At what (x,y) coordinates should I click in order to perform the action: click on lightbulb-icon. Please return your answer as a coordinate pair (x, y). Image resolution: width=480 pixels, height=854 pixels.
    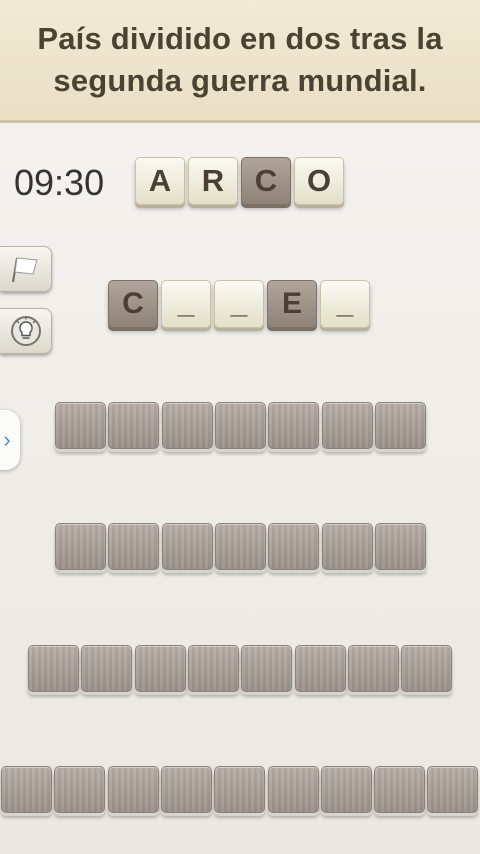
    Looking at the image, I should click on (25, 331).